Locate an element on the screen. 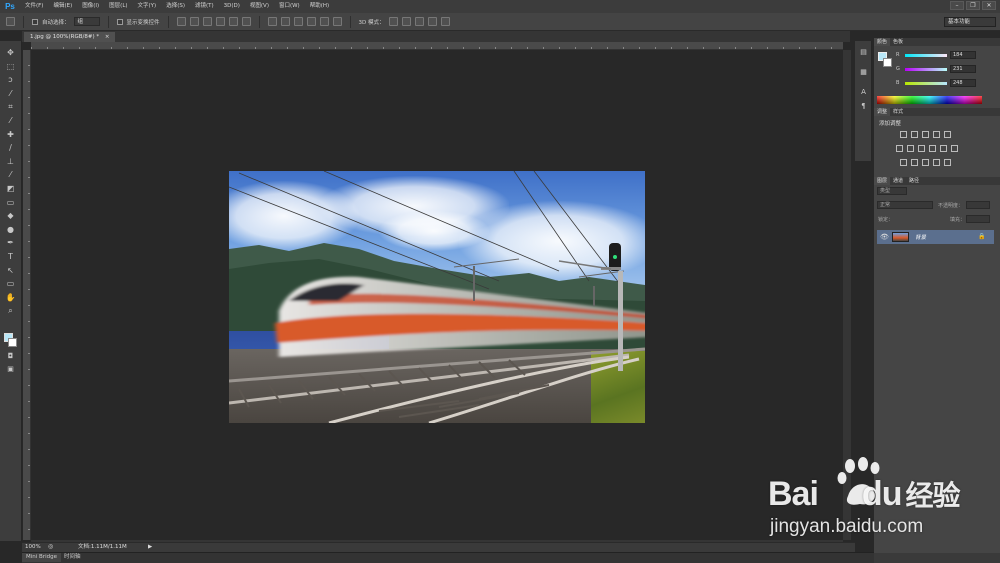  tab-color: 颜色 is located at coordinates (882, 42).